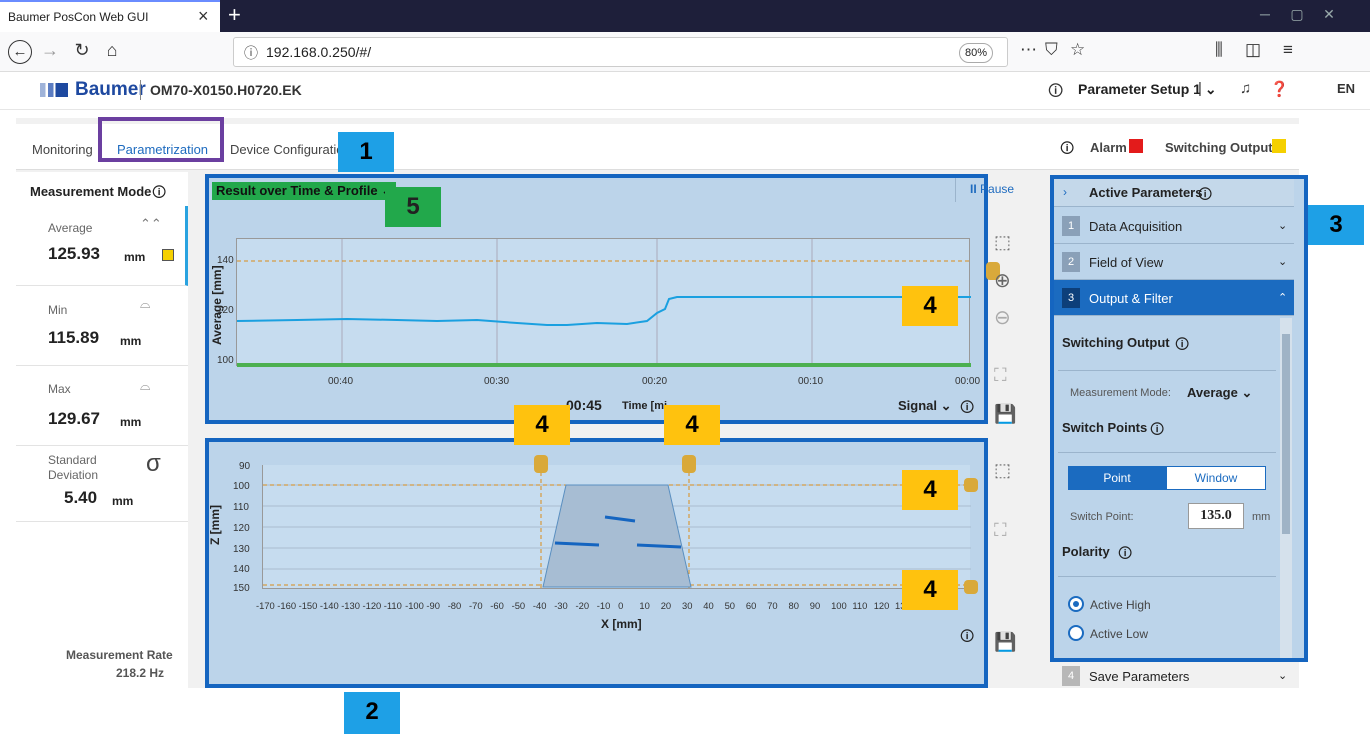 The image size is (1370, 738). What do you see at coordinates (1219, 147) in the screenshot?
I see `switching-output-label: Switching Output` at bounding box center [1219, 147].